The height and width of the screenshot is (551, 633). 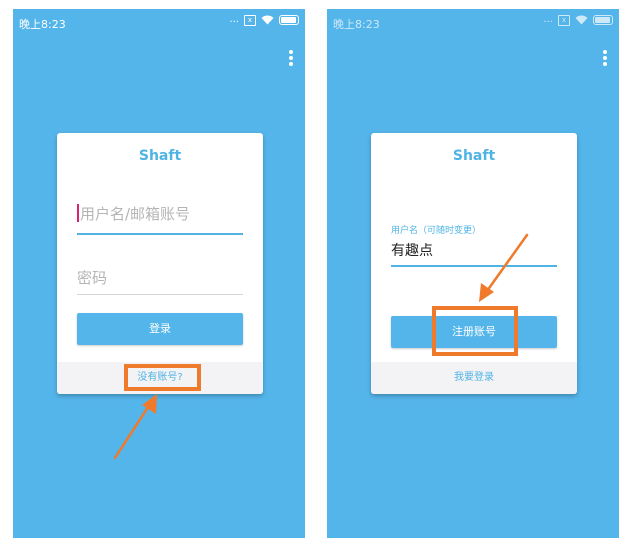 What do you see at coordinates (135, 214) in the screenshot?
I see `username-placeholder: 用户名/邮箱账号` at bounding box center [135, 214].